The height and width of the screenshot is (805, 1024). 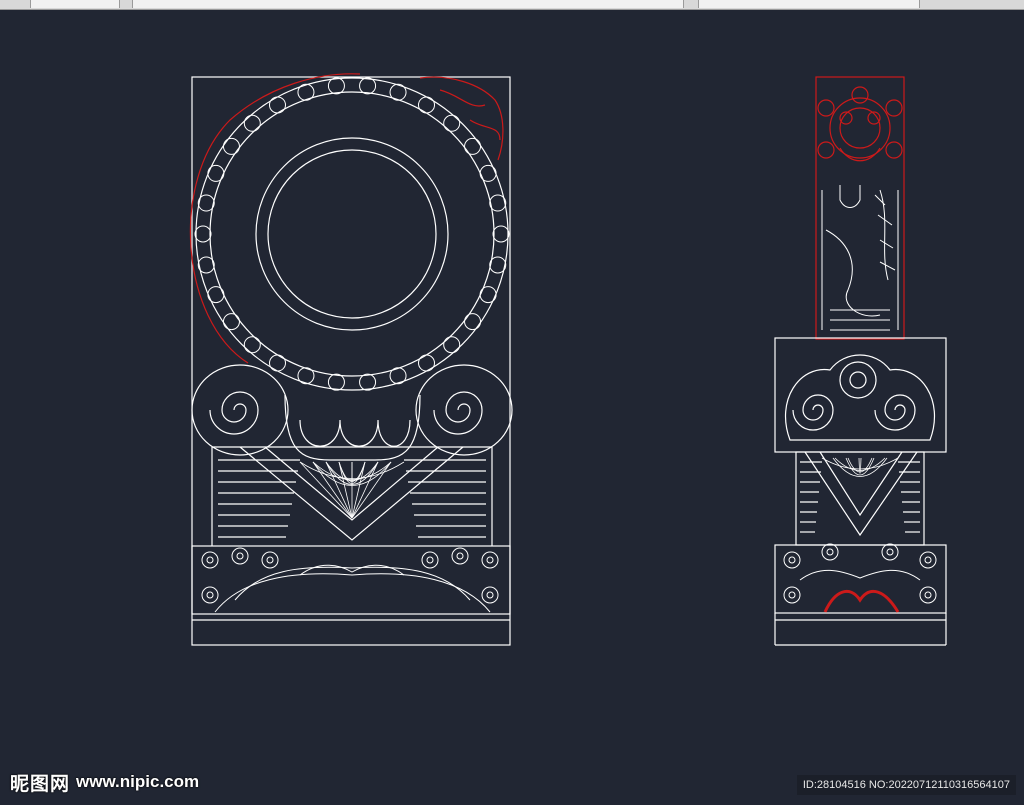 I want to click on drum-scallops, so click(x=352, y=234).